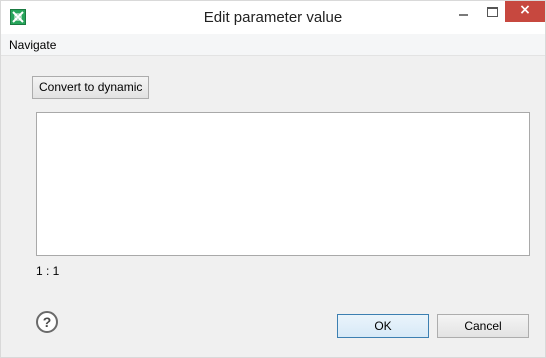 This screenshot has width=546, height=358. What do you see at coordinates (383, 326) in the screenshot?
I see `ok-button: OK` at bounding box center [383, 326].